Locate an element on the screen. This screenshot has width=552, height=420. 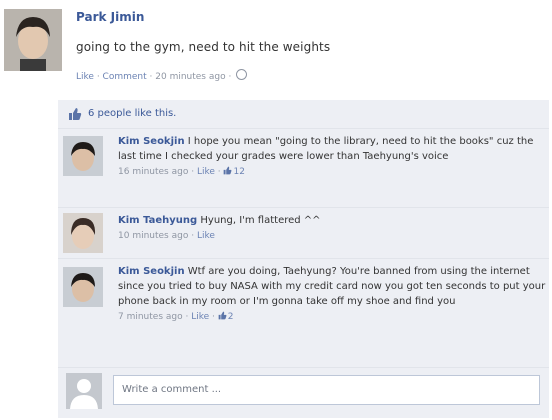
poster-avatar is located at coordinates (33, 40).